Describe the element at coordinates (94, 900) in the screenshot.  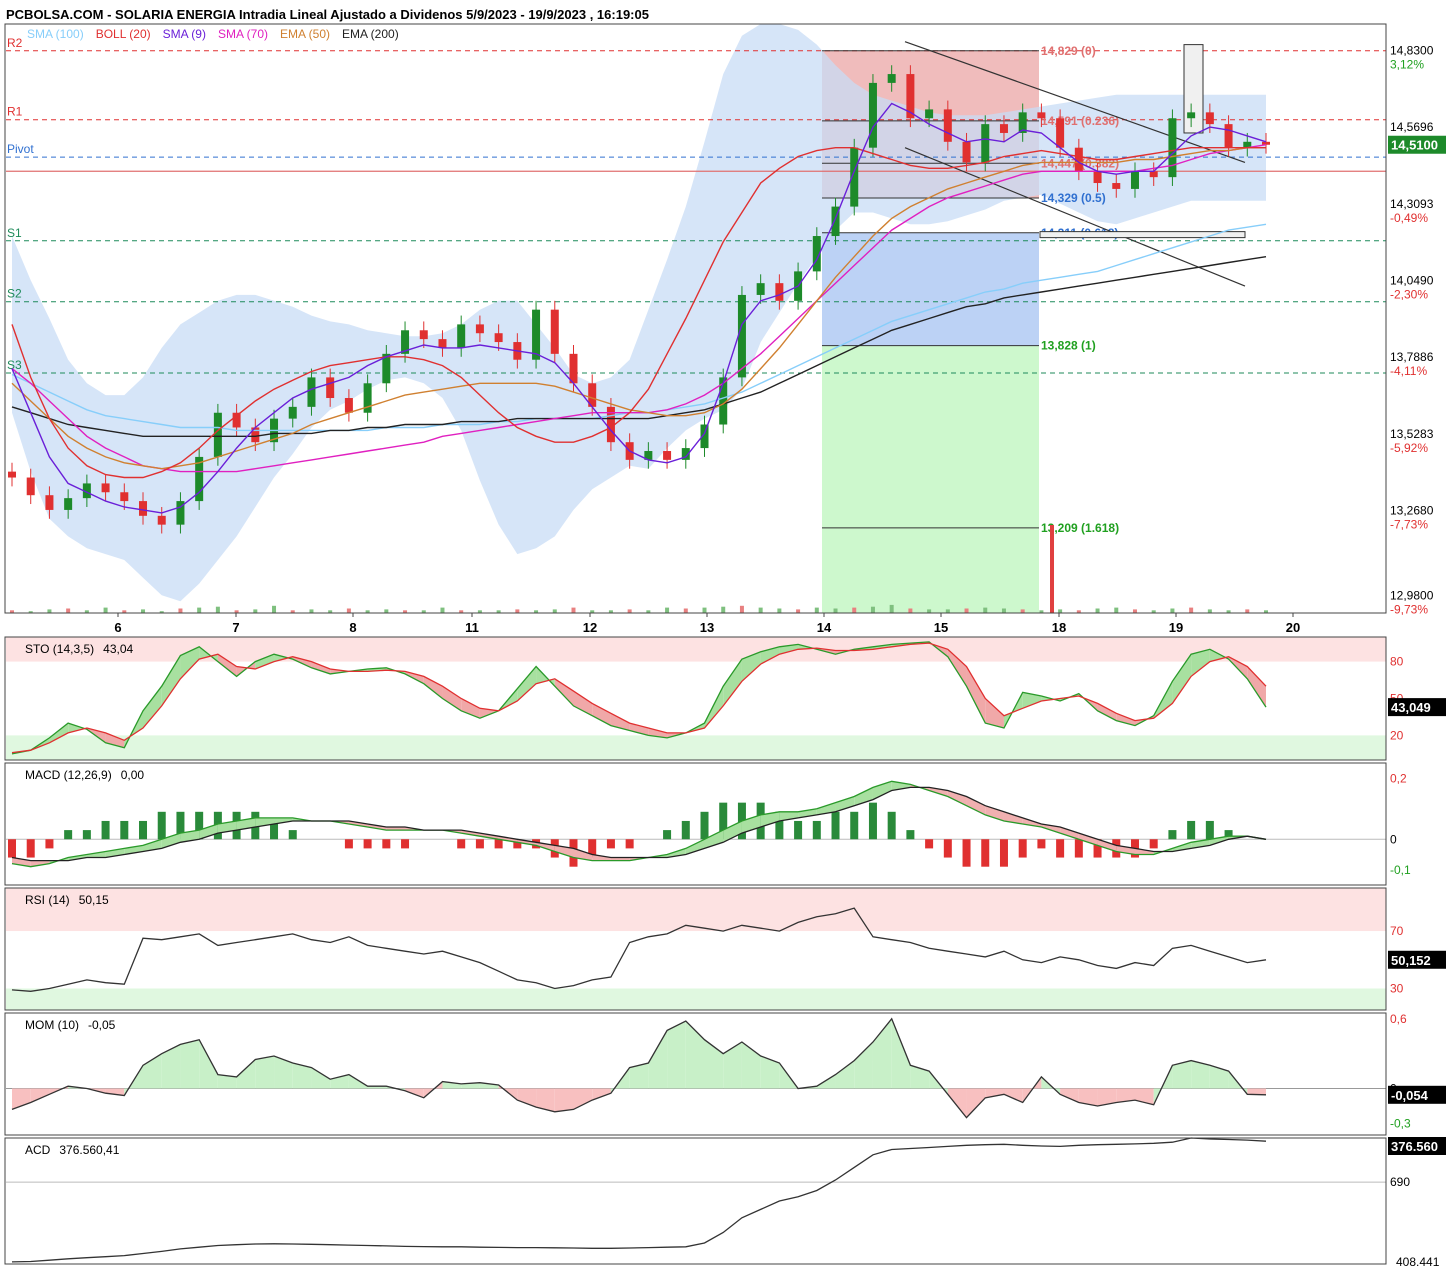
I see `indicator-value: 50,15` at that location.